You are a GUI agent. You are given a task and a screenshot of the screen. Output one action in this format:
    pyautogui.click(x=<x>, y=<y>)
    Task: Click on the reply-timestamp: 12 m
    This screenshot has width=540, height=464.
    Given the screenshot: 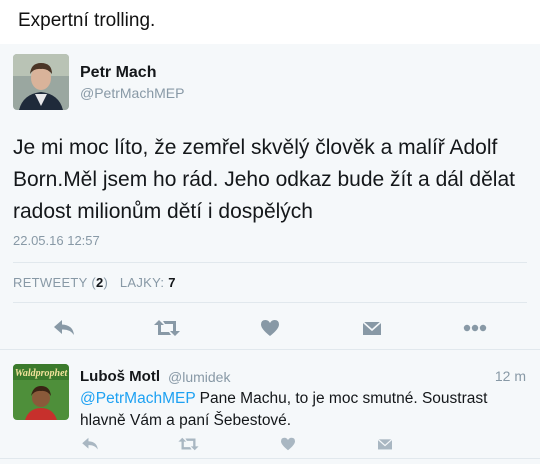 What is the action you would take?
    pyautogui.click(x=510, y=376)
    